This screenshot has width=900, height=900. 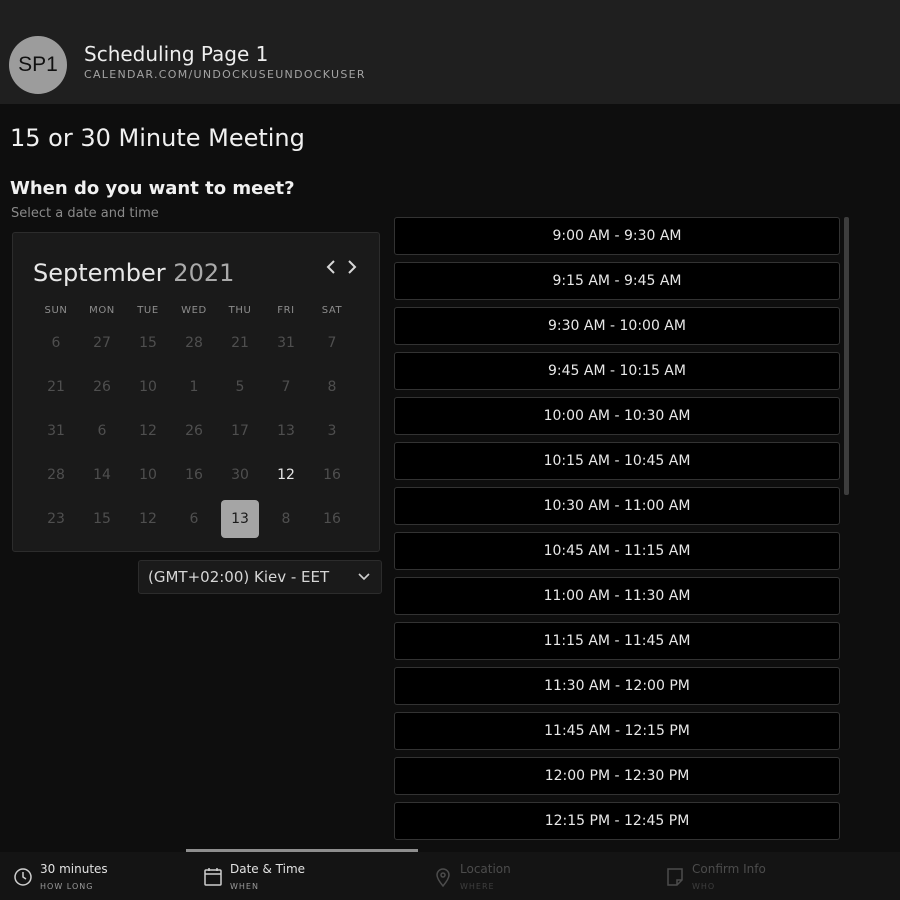 What do you see at coordinates (102, 310) in the screenshot?
I see `weekday-label: MON` at bounding box center [102, 310].